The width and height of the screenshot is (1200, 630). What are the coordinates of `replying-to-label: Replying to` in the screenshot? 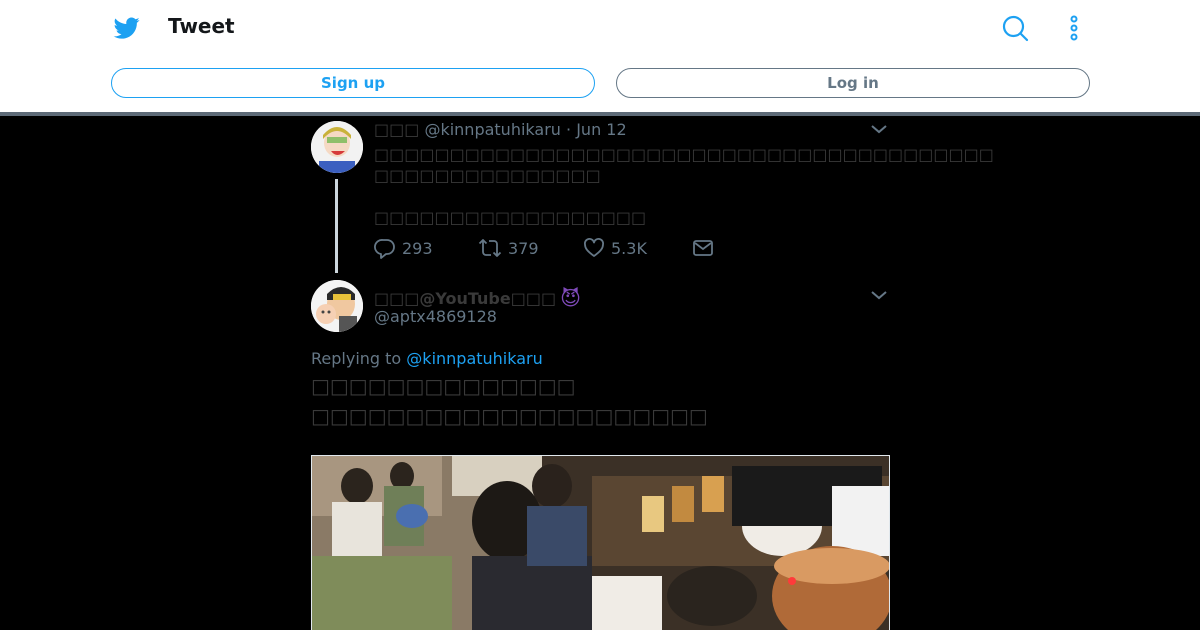 It's located at (356, 358).